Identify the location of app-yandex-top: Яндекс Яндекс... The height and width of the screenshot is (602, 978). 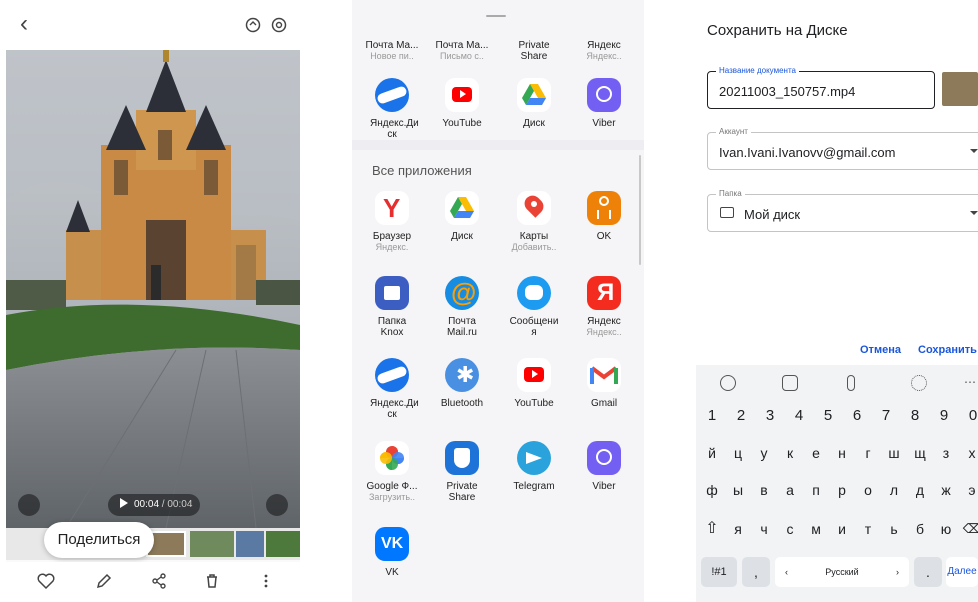
(604, 48).